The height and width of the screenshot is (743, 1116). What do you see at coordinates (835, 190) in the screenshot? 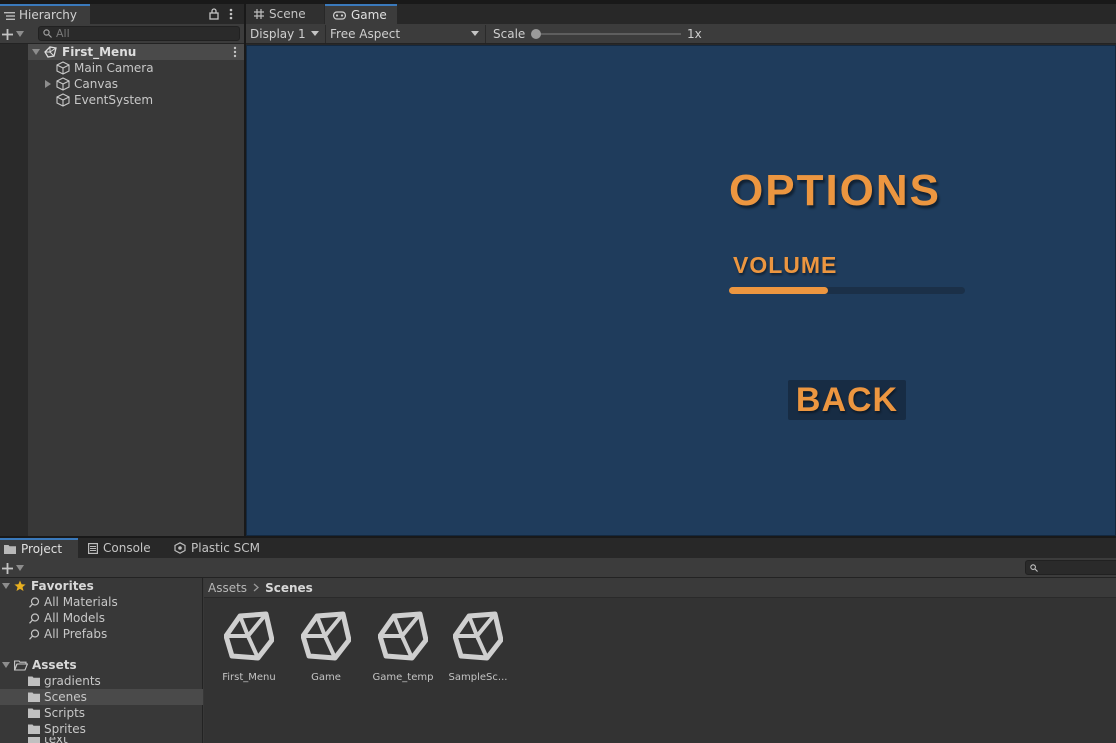
I see `options-title: OPTIONS` at bounding box center [835, 190].